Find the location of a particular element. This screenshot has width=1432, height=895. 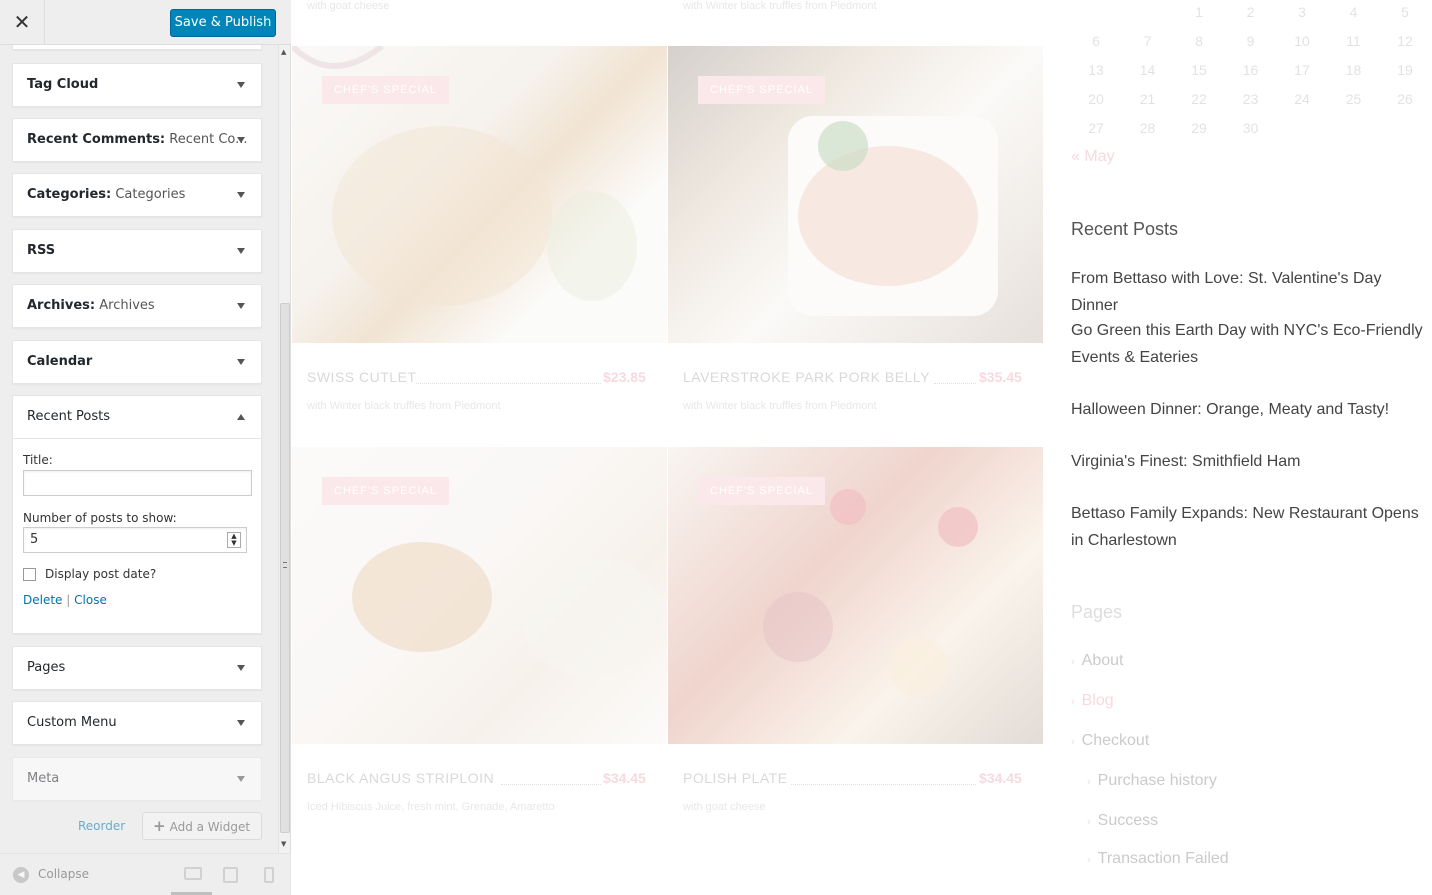

calendar-day: 14 is located at coordinates (1147, 70).